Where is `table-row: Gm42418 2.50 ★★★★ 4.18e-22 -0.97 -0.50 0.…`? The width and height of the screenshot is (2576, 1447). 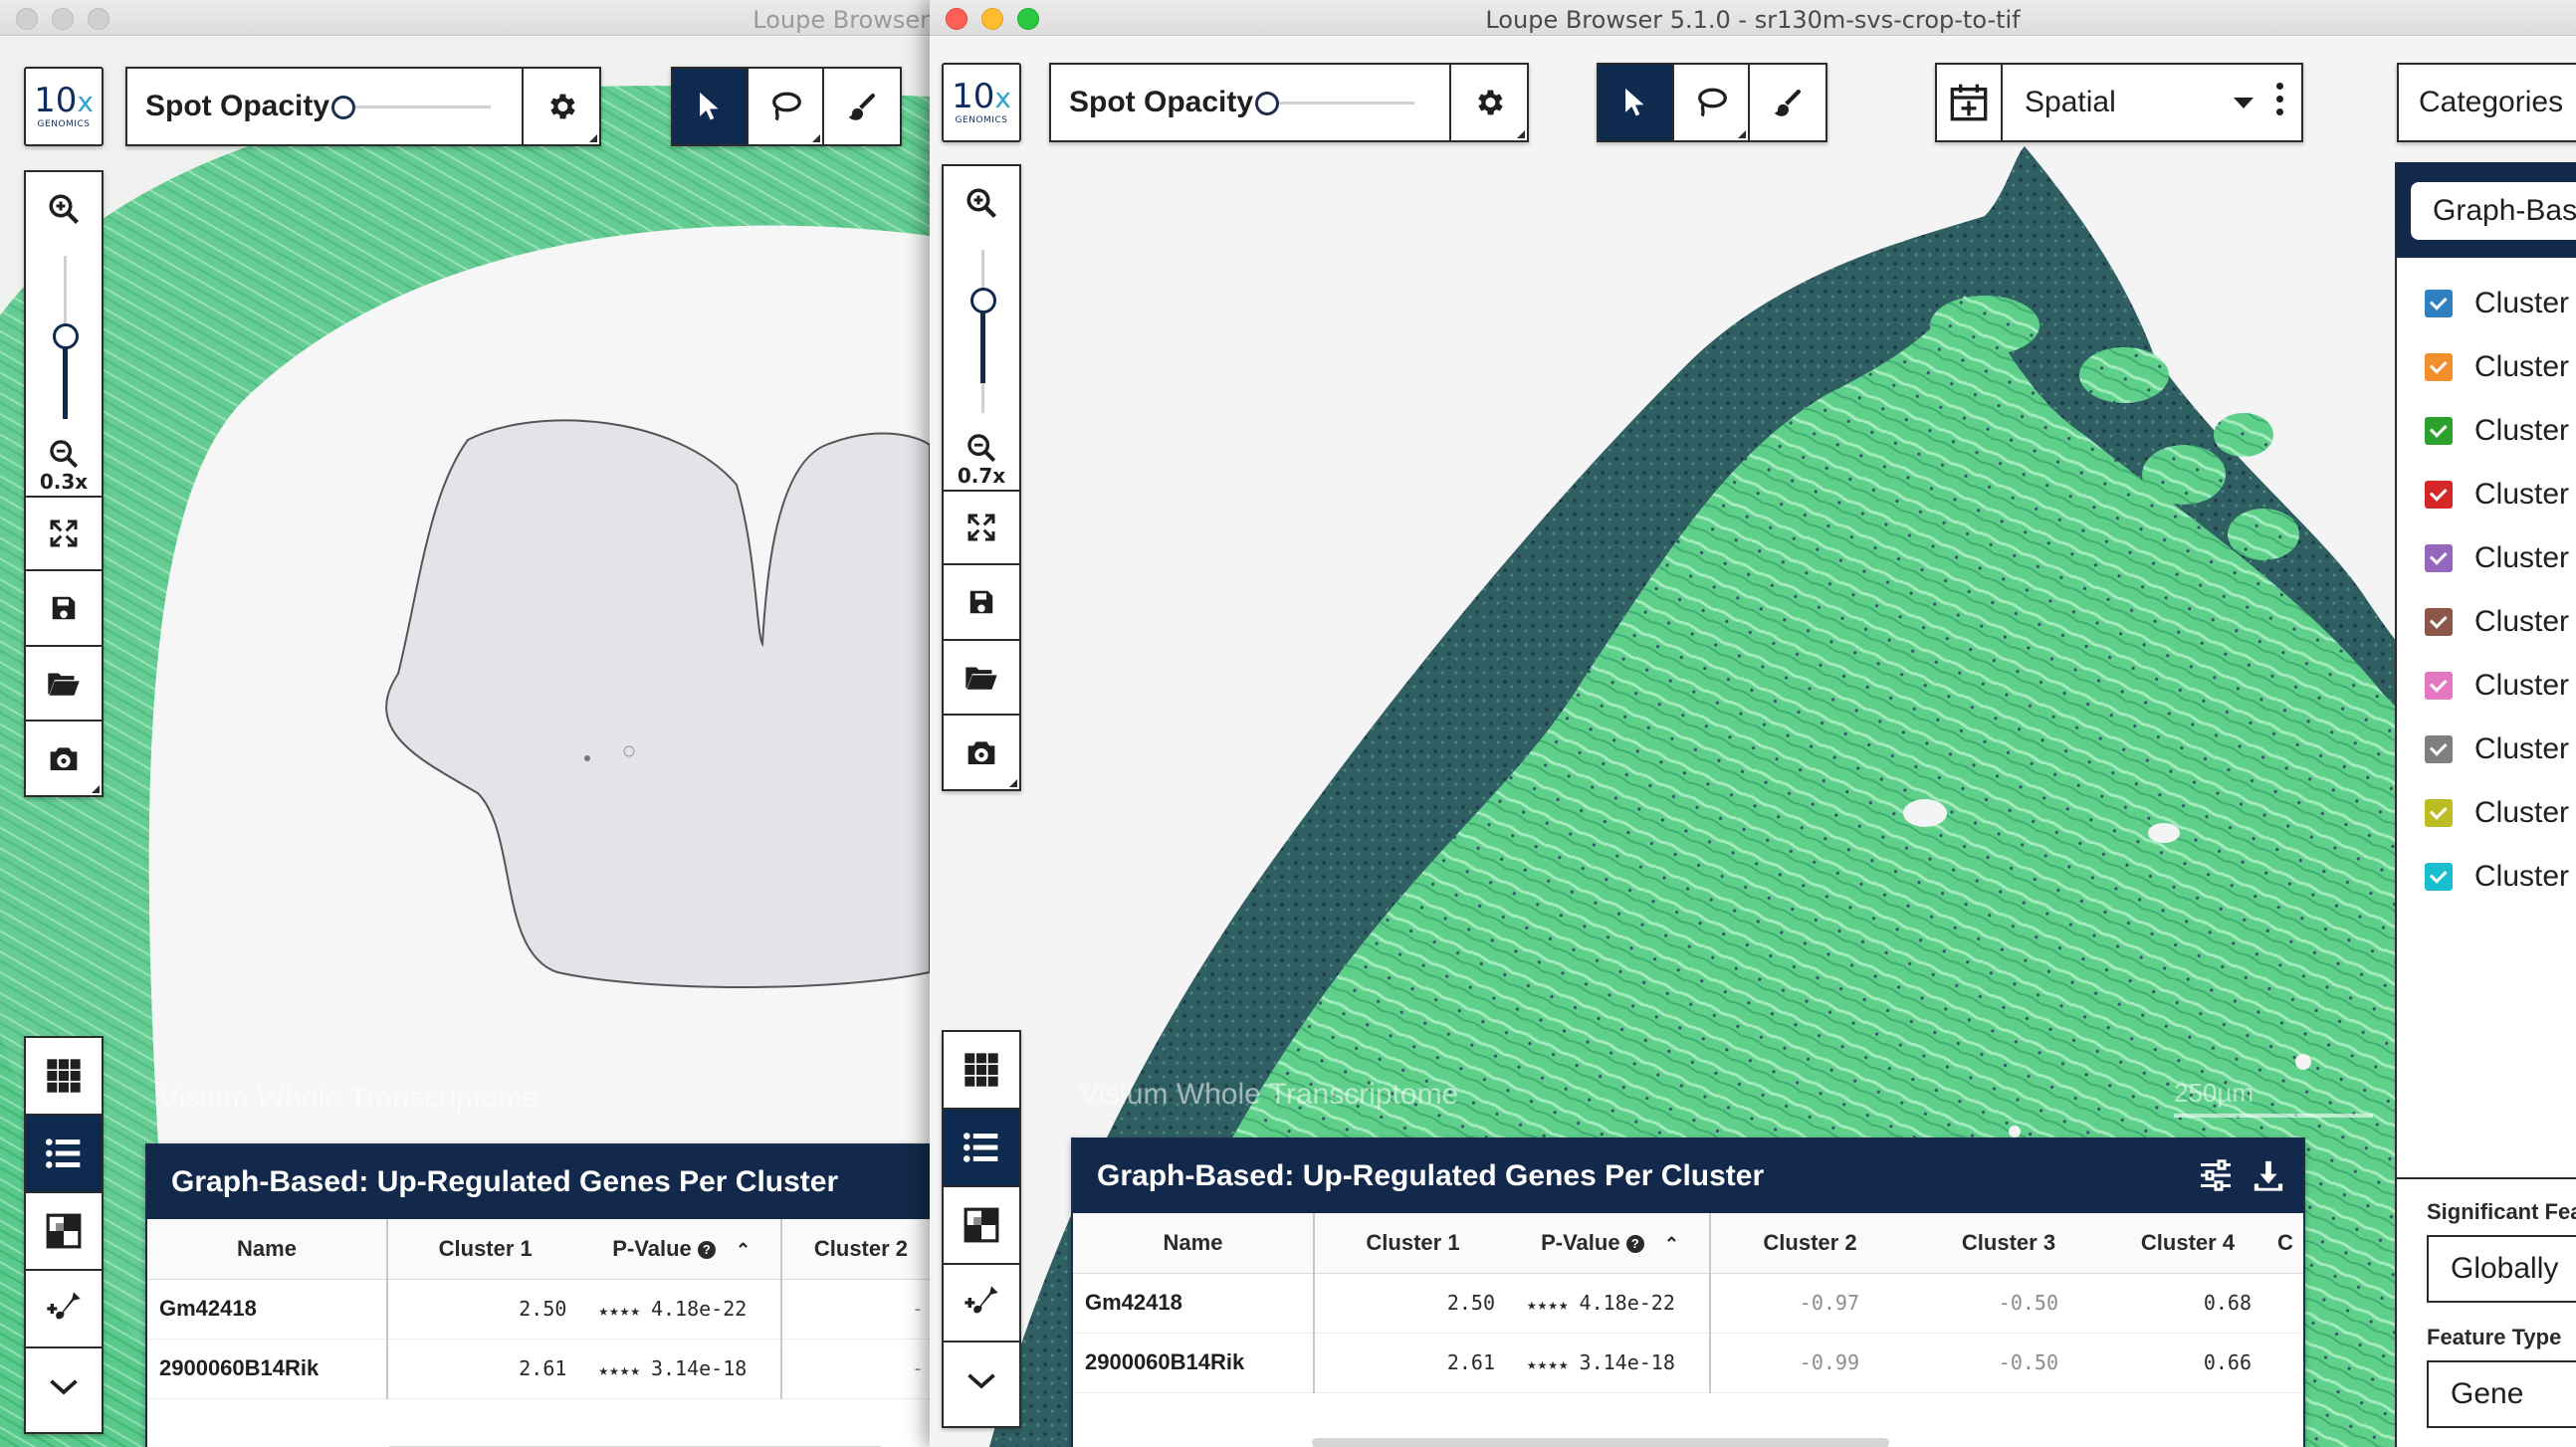 table-row: Gm42418 2.50 ★★★★ 4.18e-22 -0.97 -0.50 0.… is located at coordinates (1688, 1303).